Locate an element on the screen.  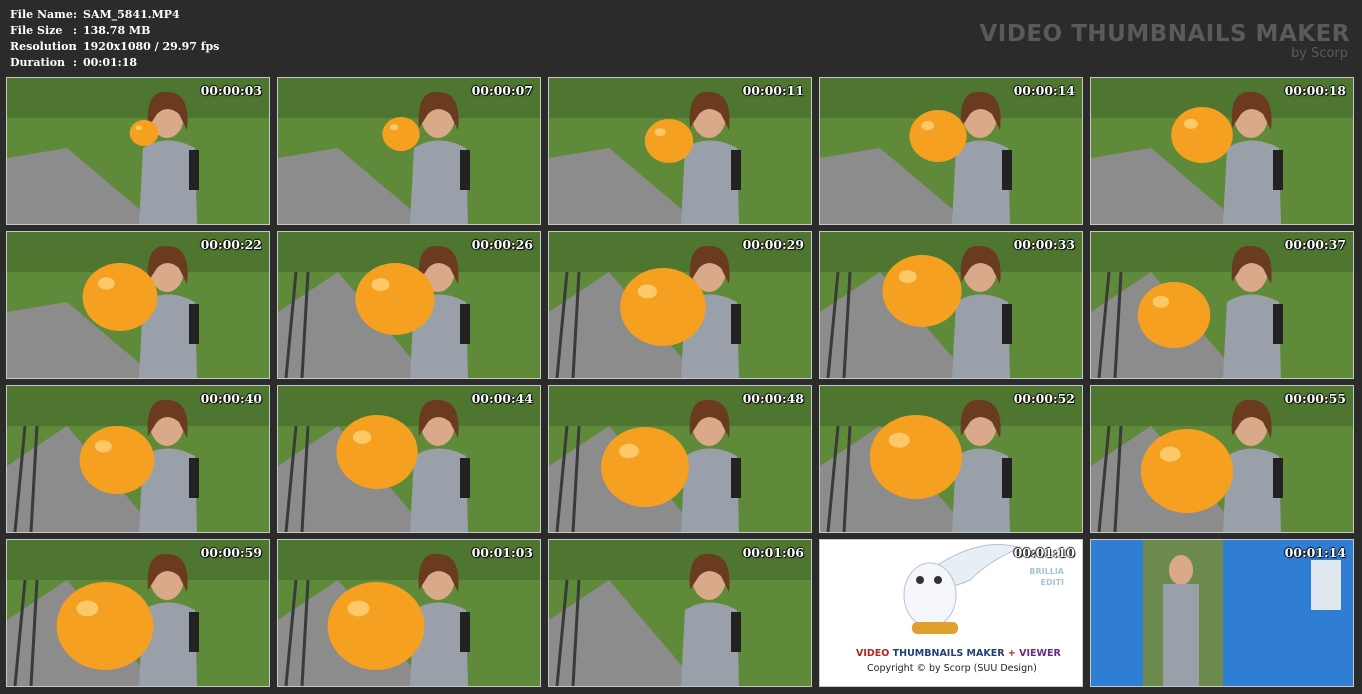
thumbnail-frame: 00:01:03 is located at coordinates (409, 613).